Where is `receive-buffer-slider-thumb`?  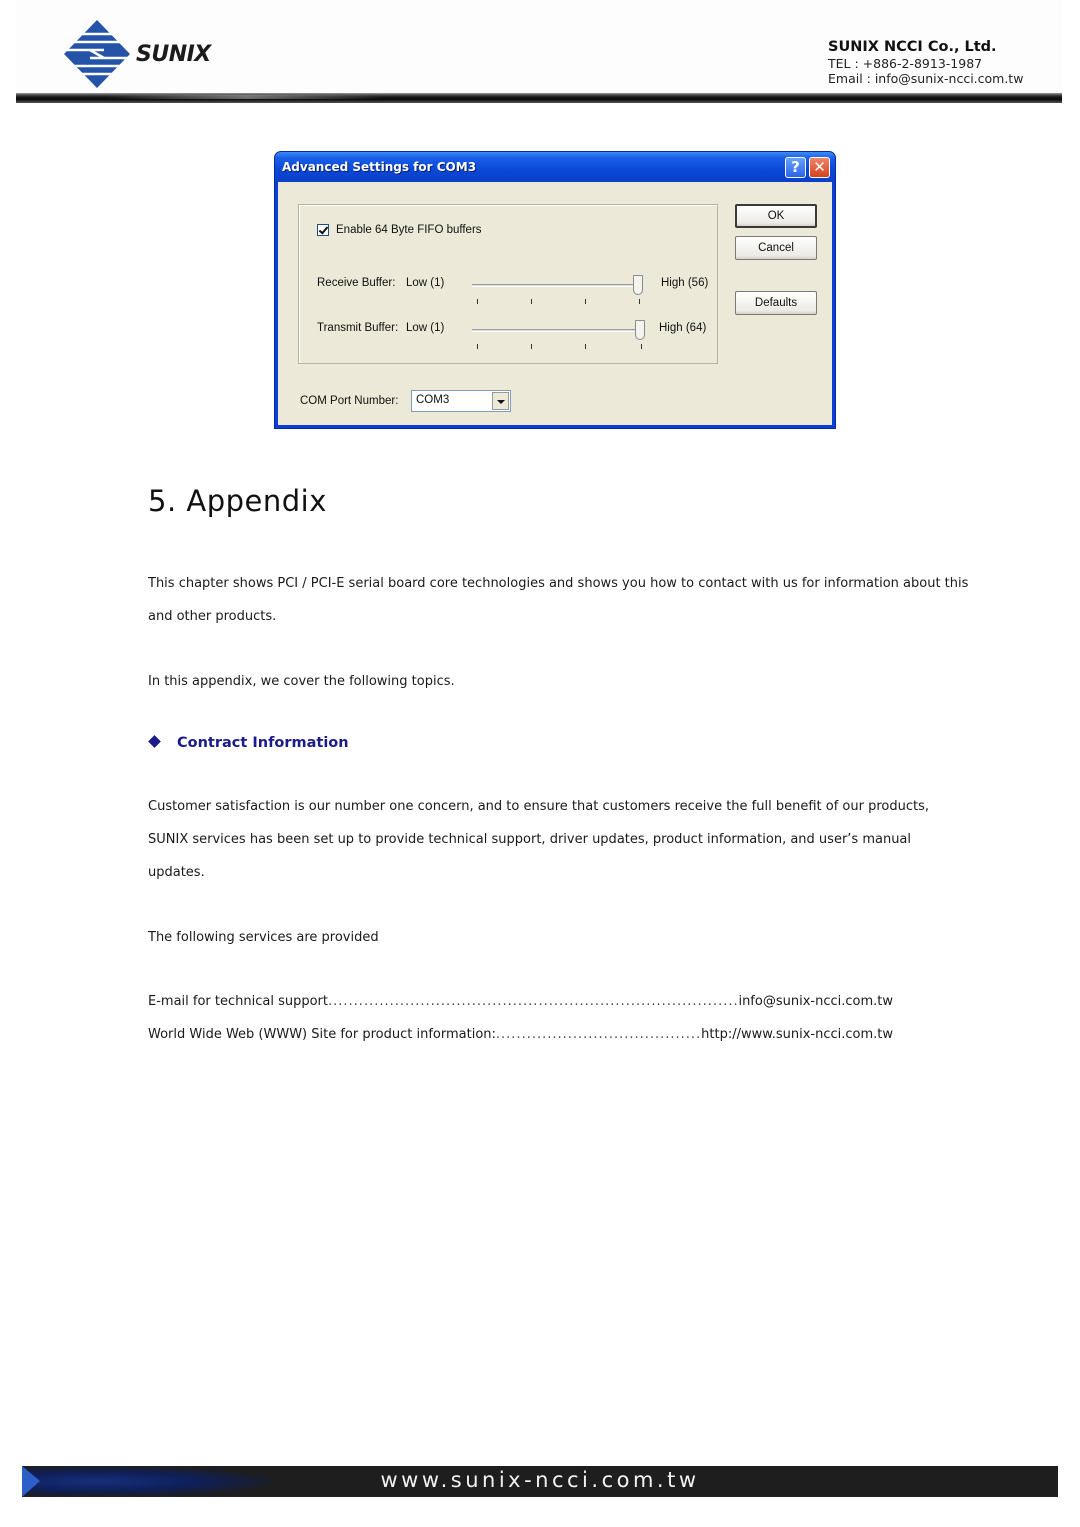
receive-buffer-slider-thumb is located at coordinates (638, 285).